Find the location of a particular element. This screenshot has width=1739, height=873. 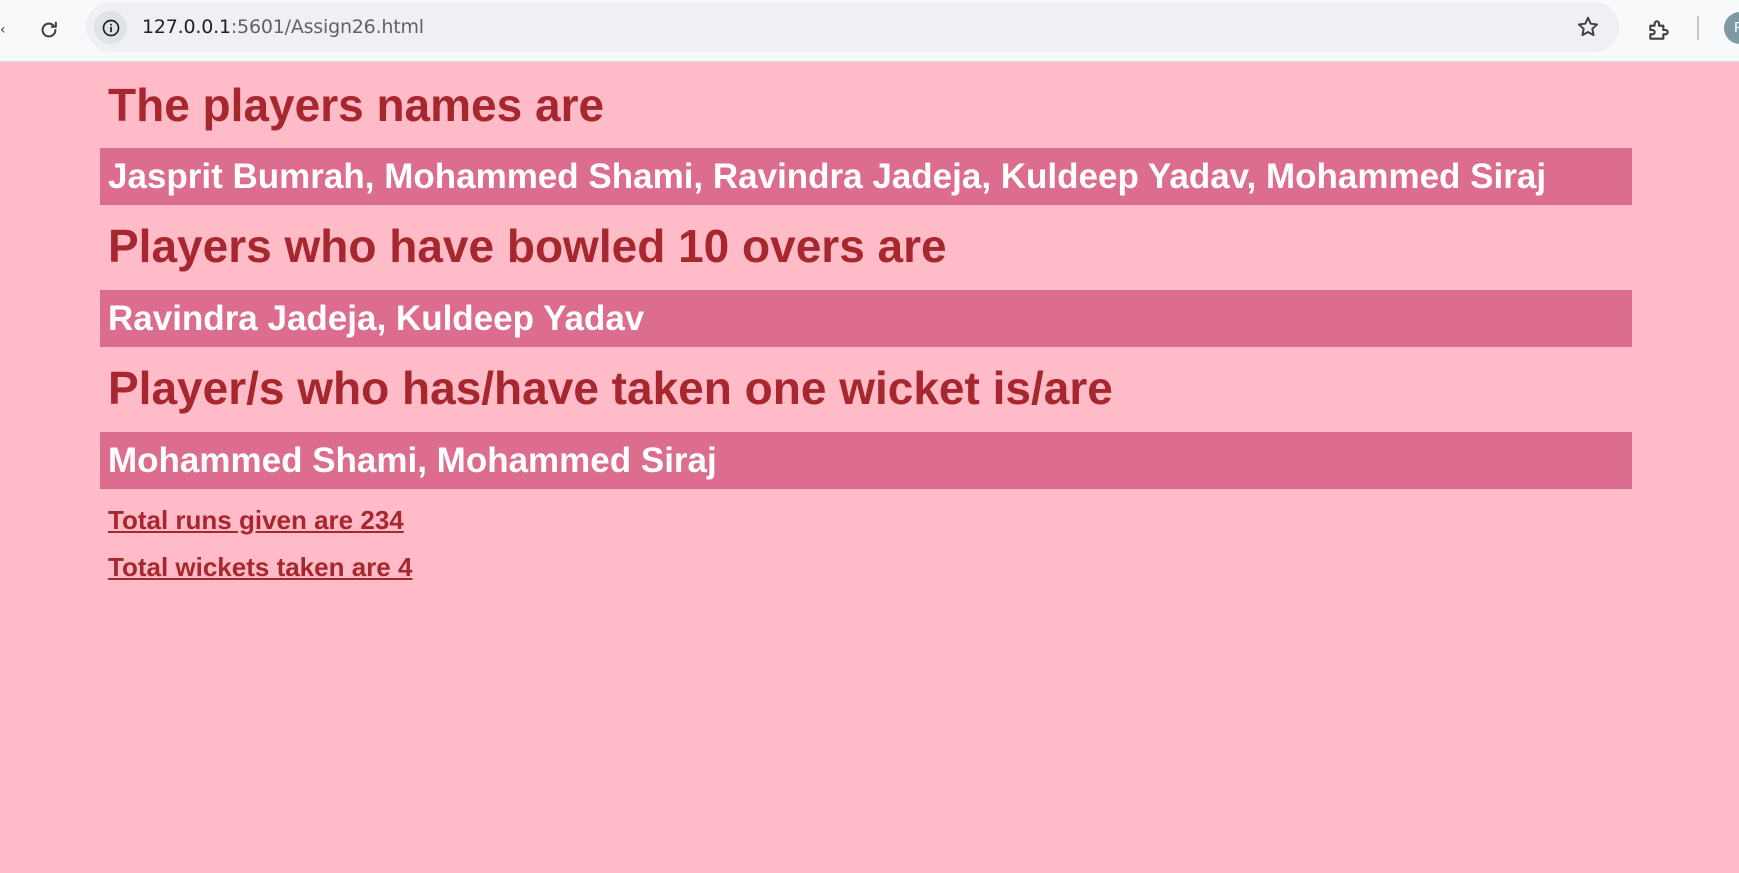

profile-avatar: P is located at coordinates (1731, 28).